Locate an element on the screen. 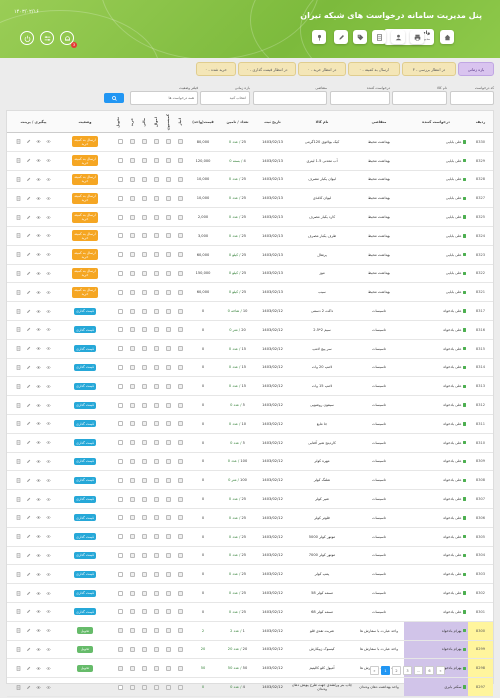  logout-button is located at coordinates (27, 38).